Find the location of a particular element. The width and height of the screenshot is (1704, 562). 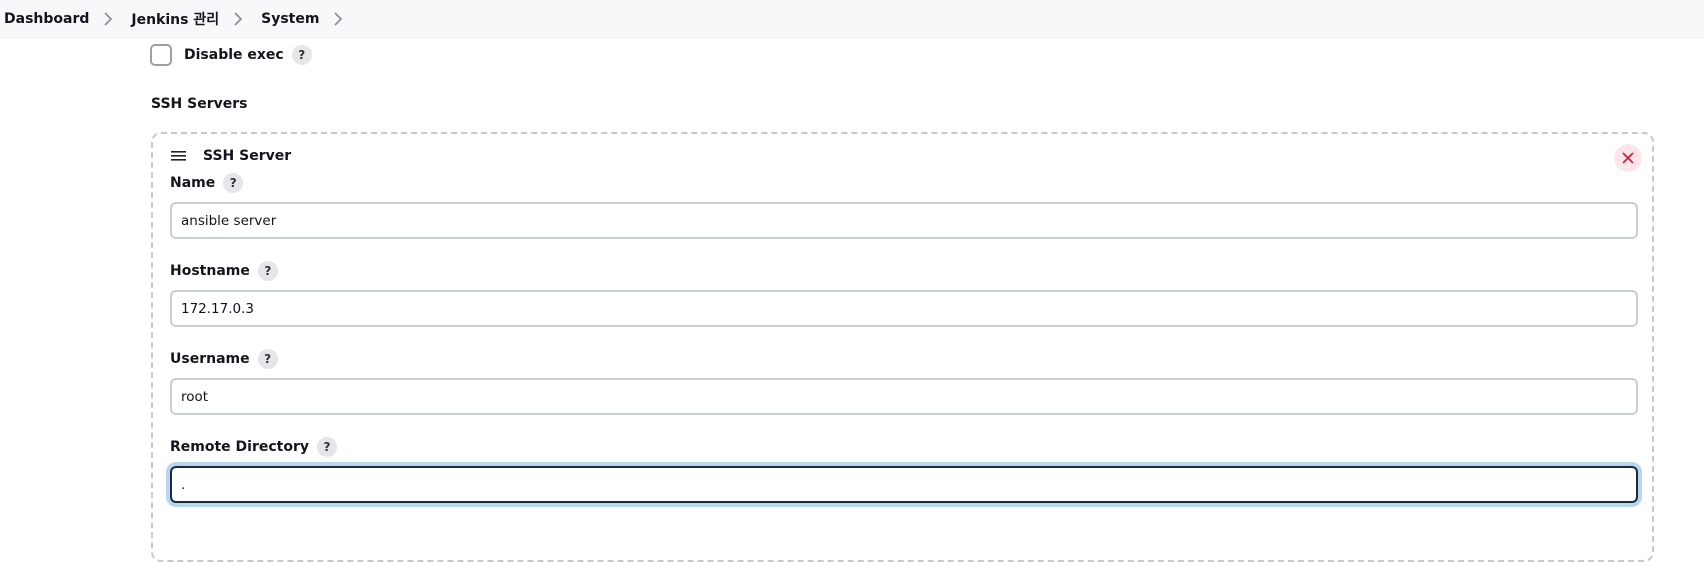

close-icon is located at coordinates (1628, 158).